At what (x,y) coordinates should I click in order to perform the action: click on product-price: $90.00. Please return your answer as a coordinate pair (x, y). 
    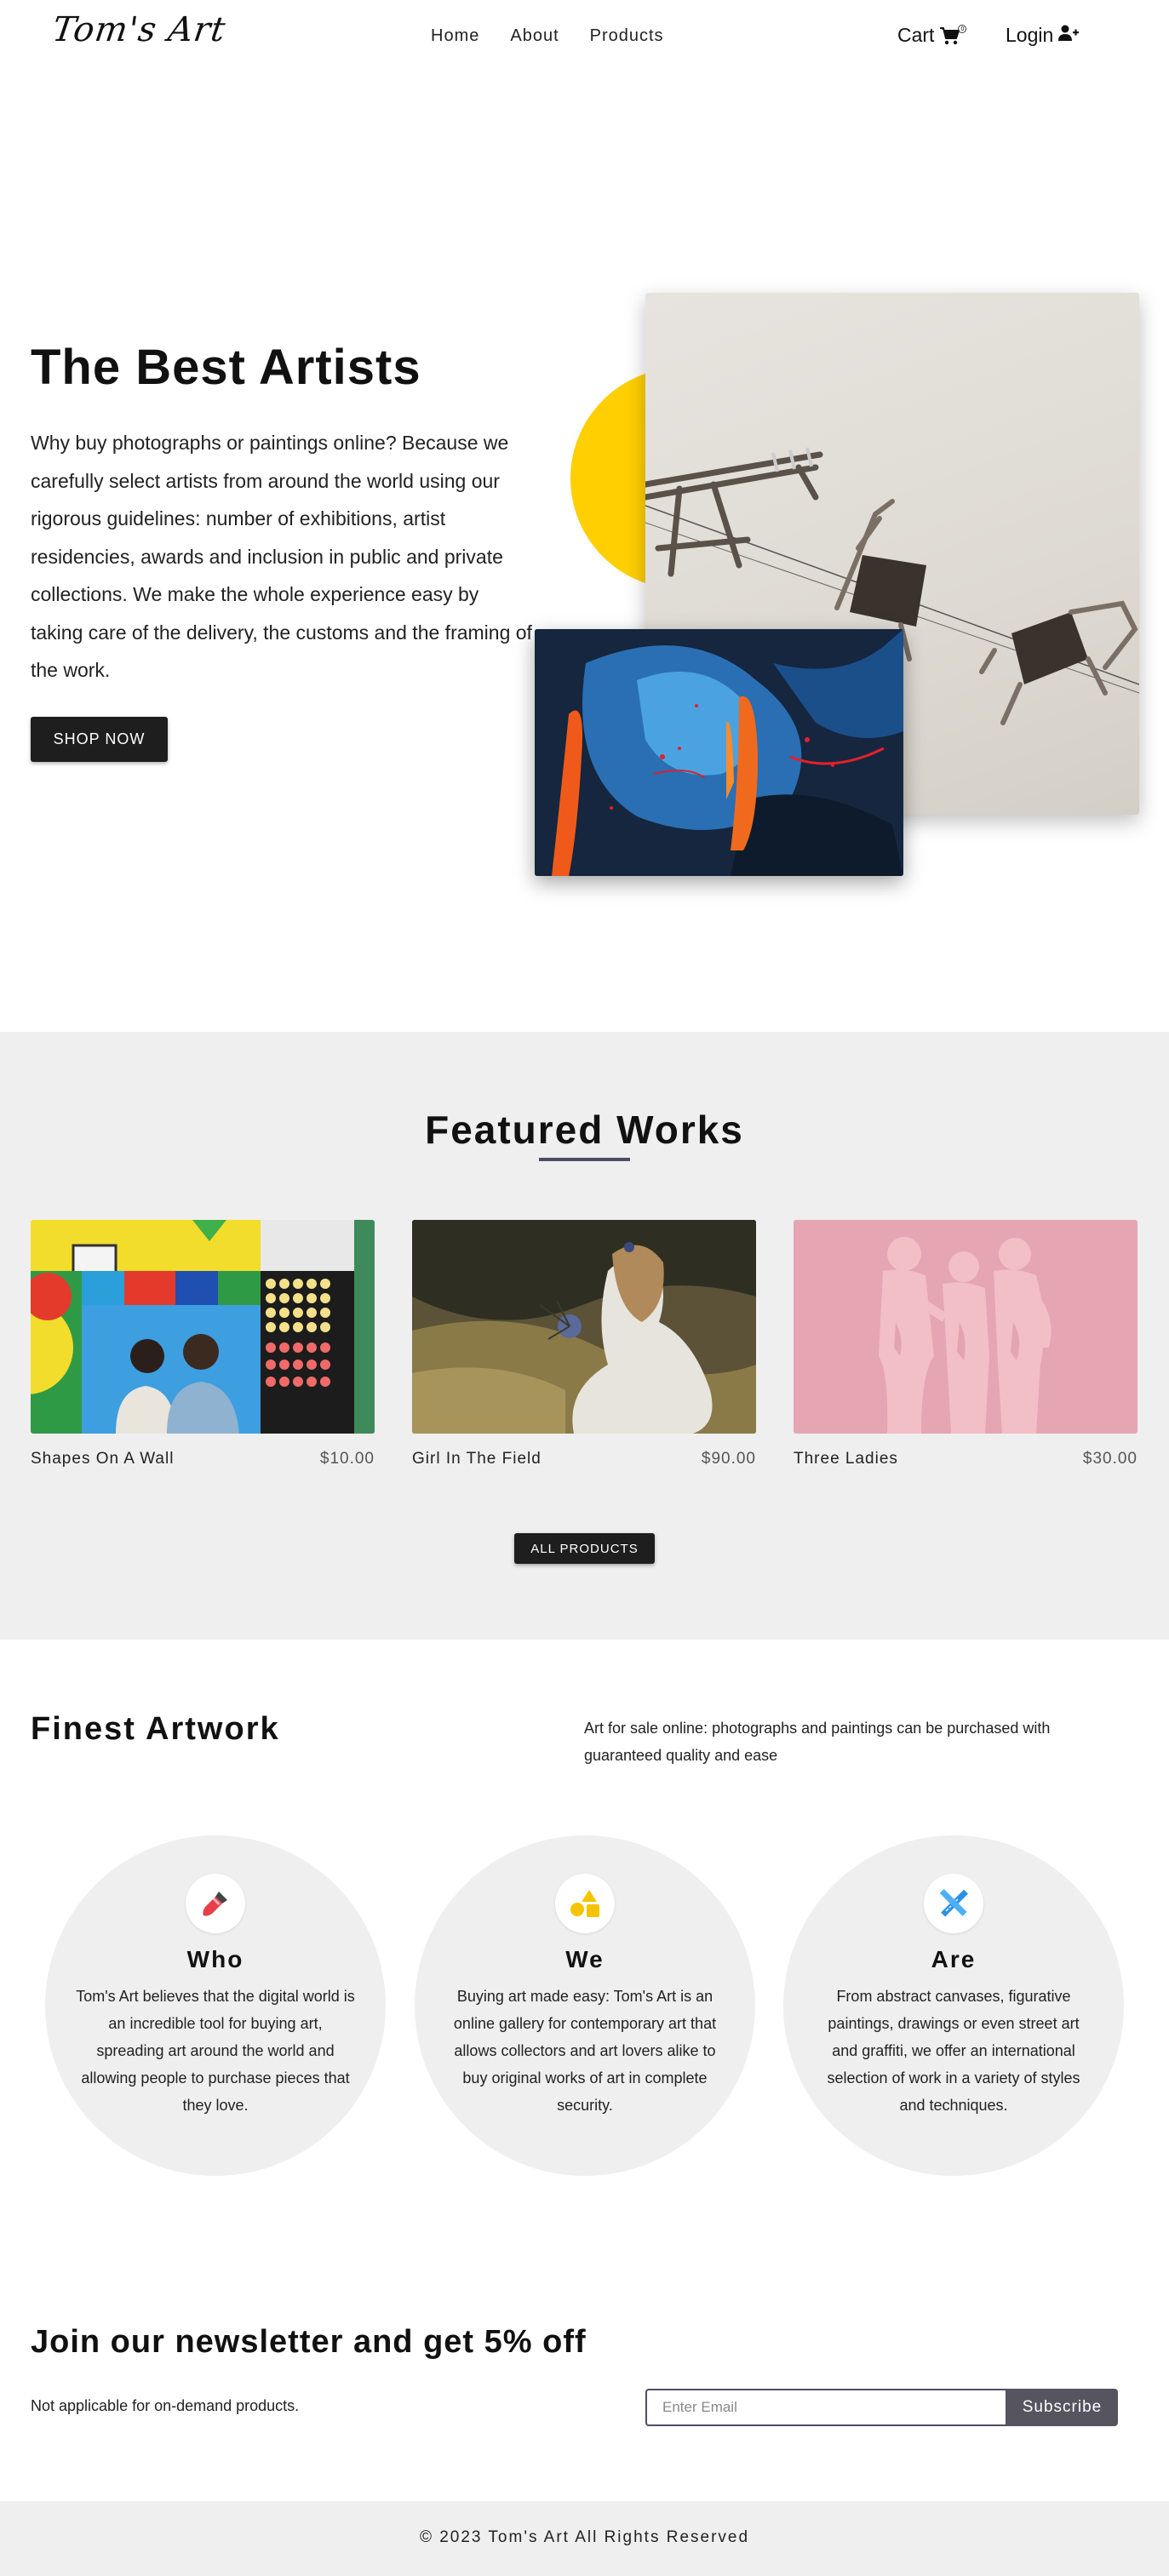
    Looking at the image, I should click on (728, 1459).